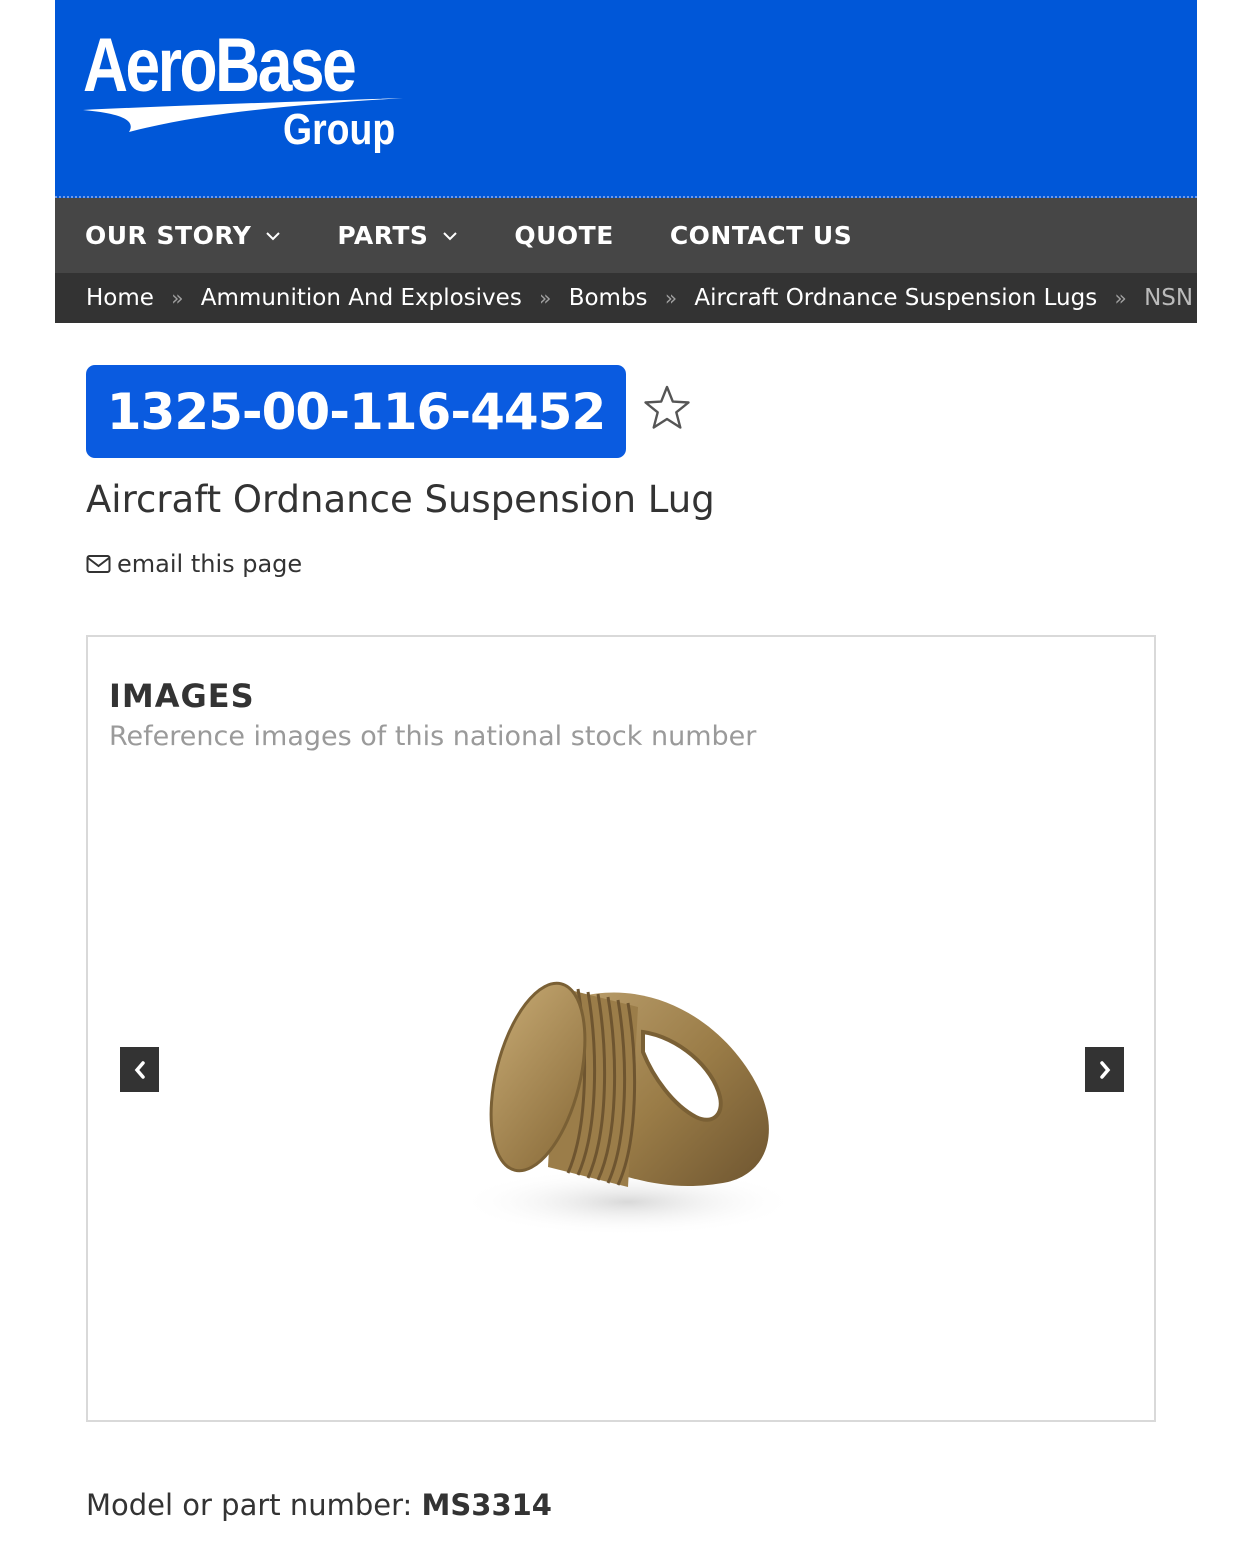  What do you see at coordinates (895, 298) in the screenshot?
I see `breadcrumb-suspension-lugs: Aircraft Ordnance Suspension Lugs` at bounding box center [895, 298].